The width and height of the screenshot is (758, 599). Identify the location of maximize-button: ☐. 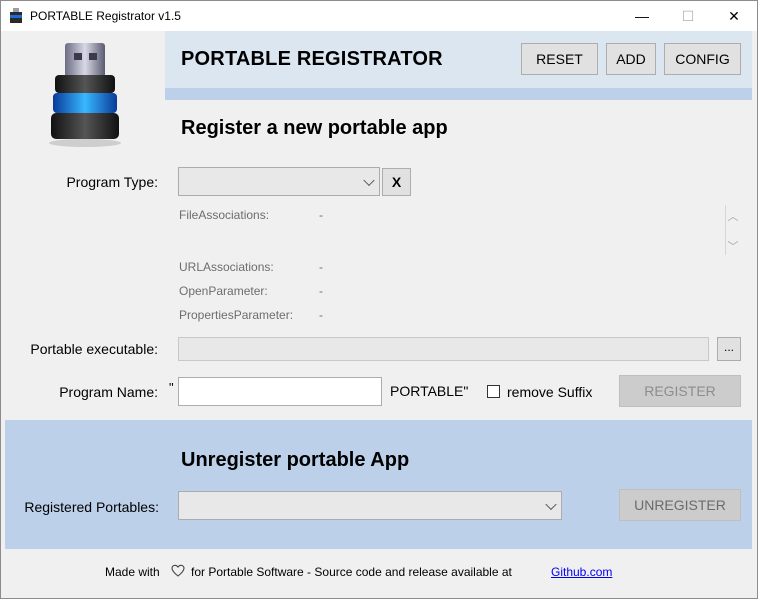
(688, 16).